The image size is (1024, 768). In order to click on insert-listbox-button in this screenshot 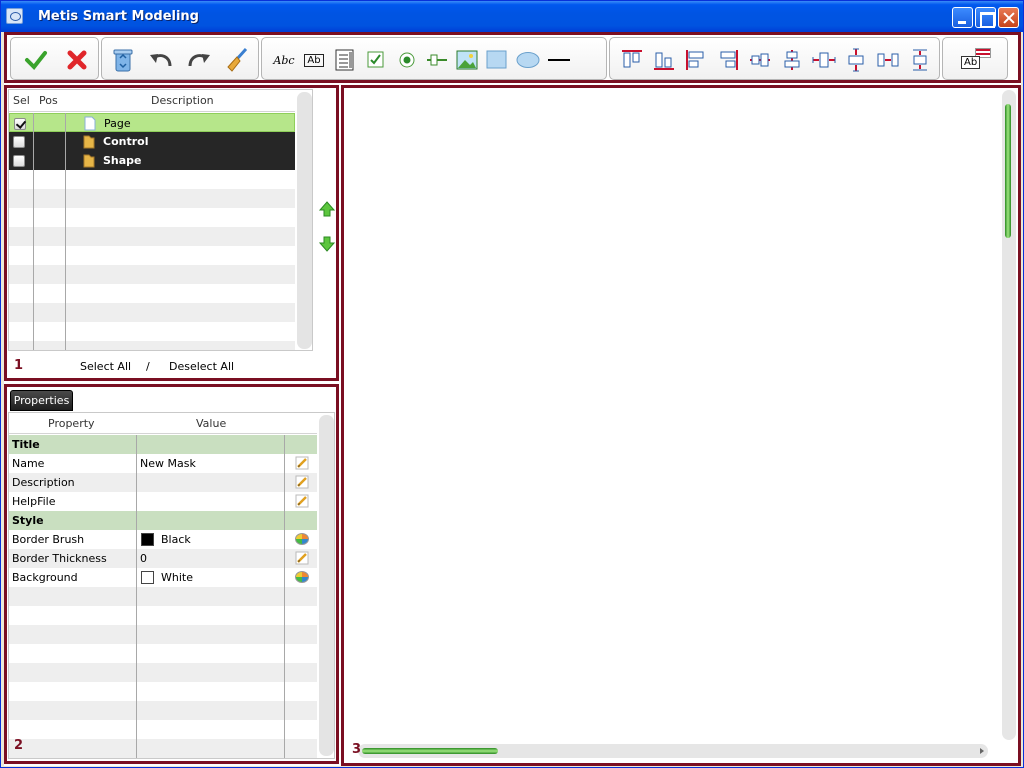, I will do `click(345, 60)`.